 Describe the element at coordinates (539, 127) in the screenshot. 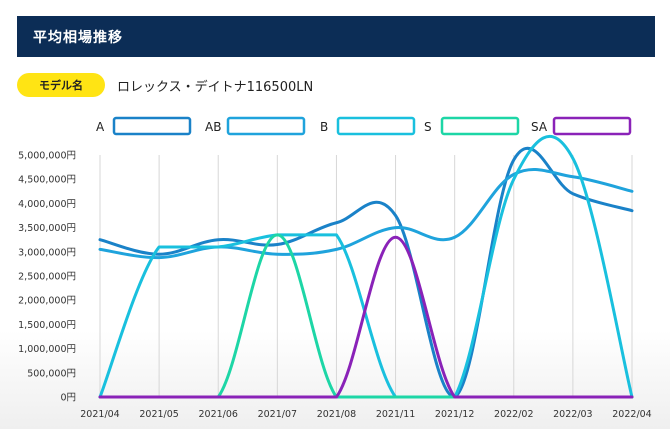

I see `legend-label: SA` at that location.